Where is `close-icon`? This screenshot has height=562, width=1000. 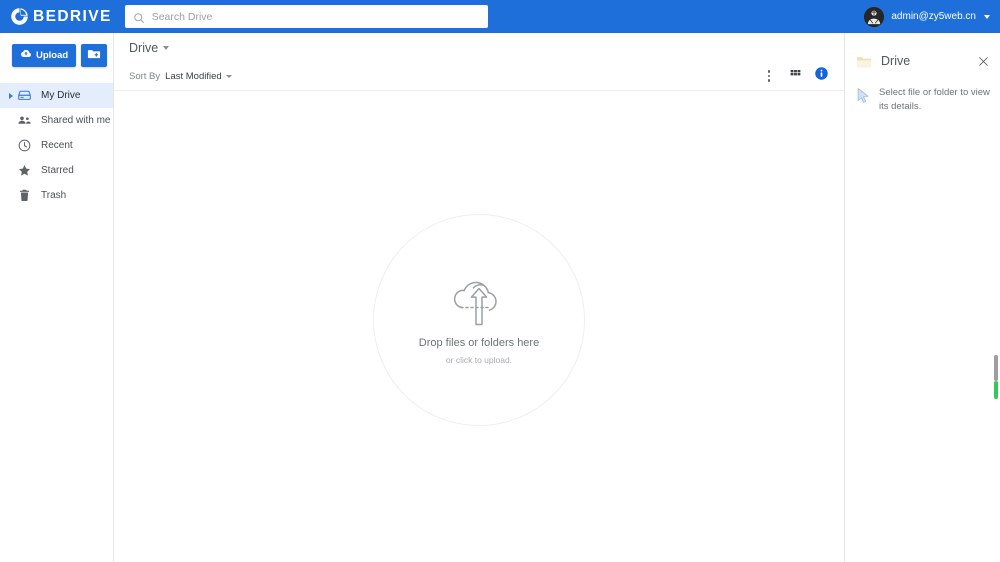 close-icon is located at coordinates (983, 62).